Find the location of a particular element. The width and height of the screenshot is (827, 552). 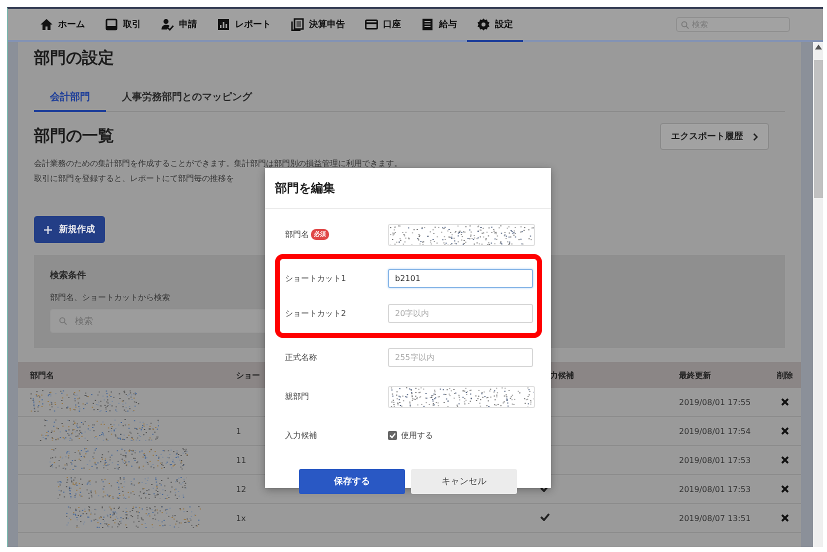

dialog-title: 部門を編集 is located at coordinates (408, 188).